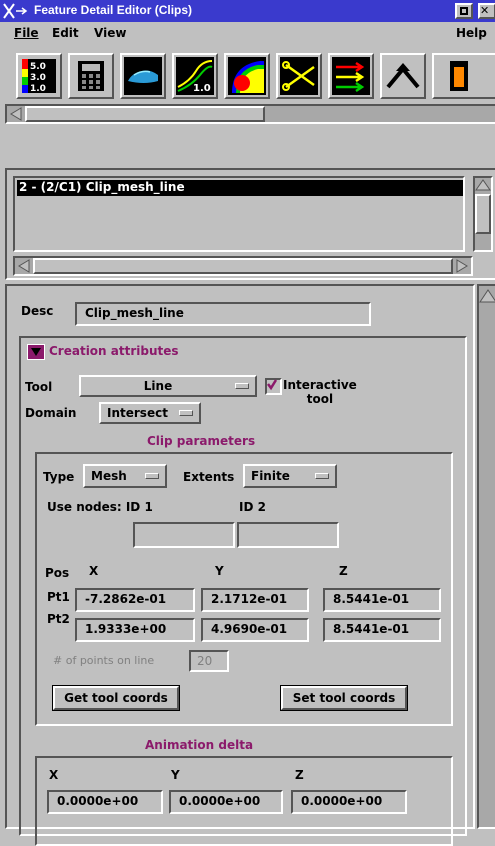  I want to click on anim-col-y-label: Y, so click(175, 775).